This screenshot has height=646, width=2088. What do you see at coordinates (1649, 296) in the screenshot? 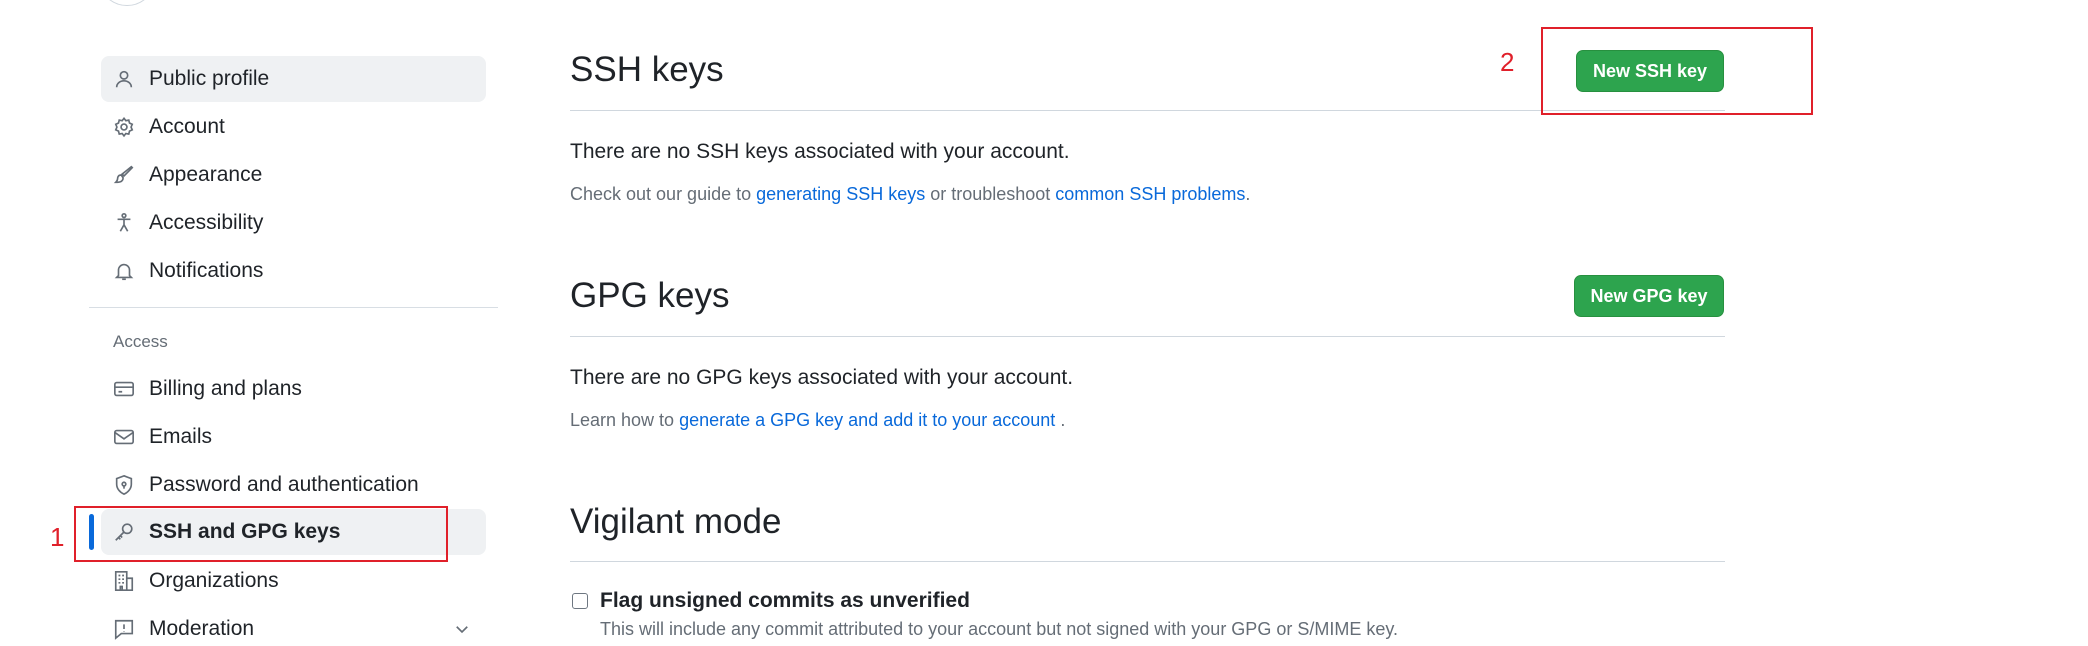
I see `new-gpg-key-button: New GPG key` at bounding box center [1649, 296].